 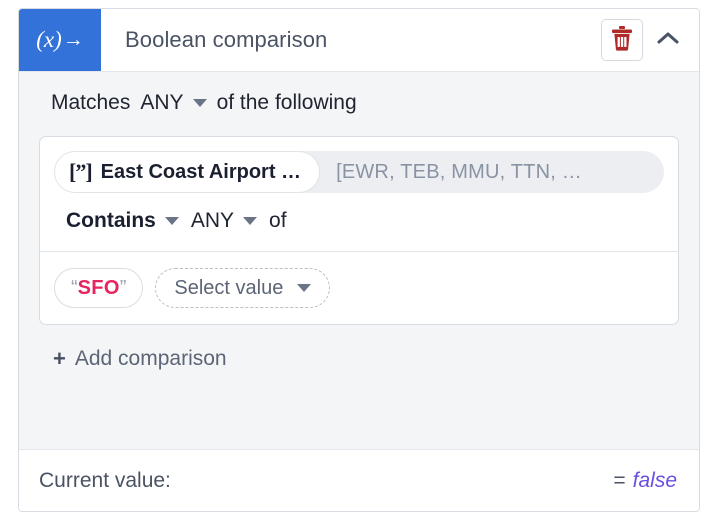 I want to click on close-quote: ”, so click(x=123, y=287).